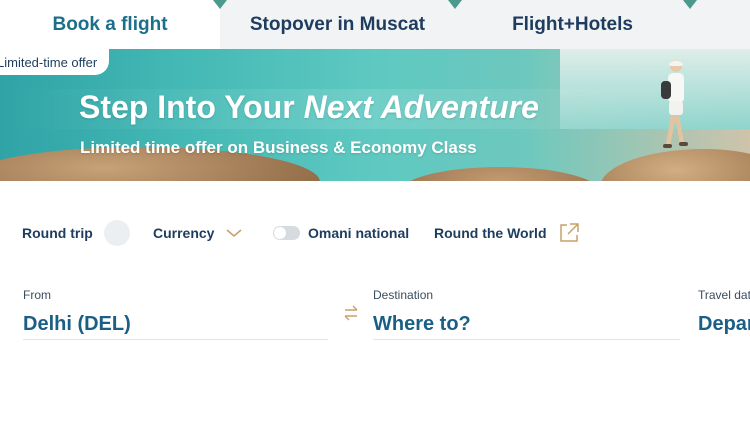  I want to click on round-the-world-link: Round the World, so click(507, 233).